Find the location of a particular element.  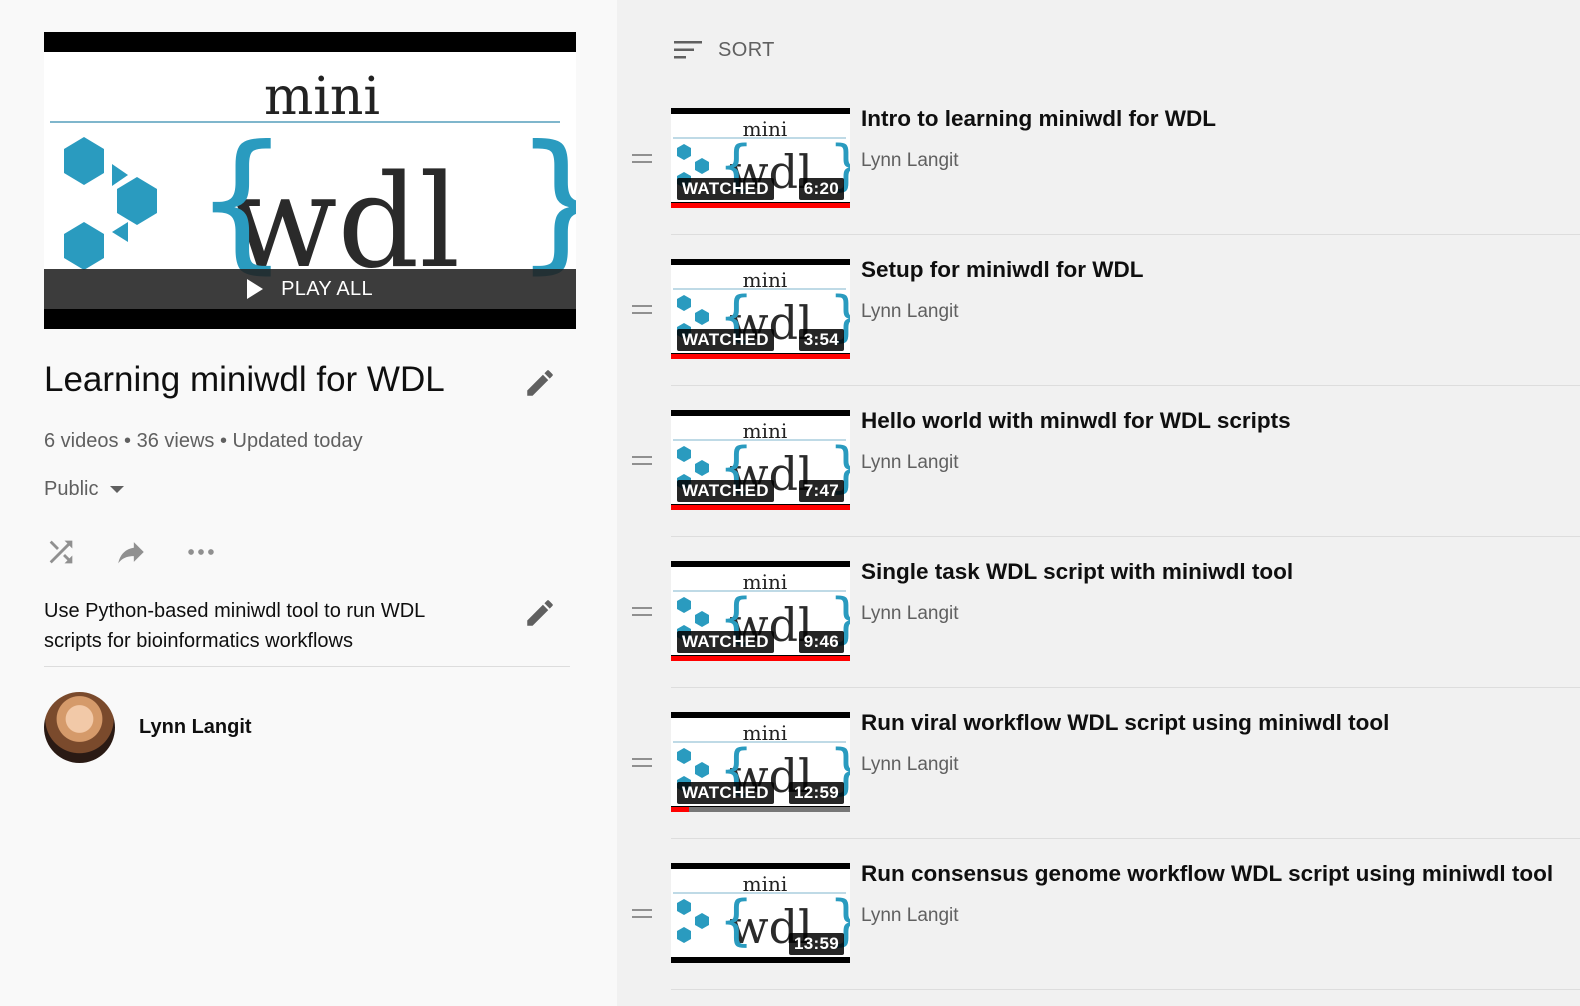

video-thumbnail: mini wdl { } WATCHED 7:47 is located at coordinates (760, 460).